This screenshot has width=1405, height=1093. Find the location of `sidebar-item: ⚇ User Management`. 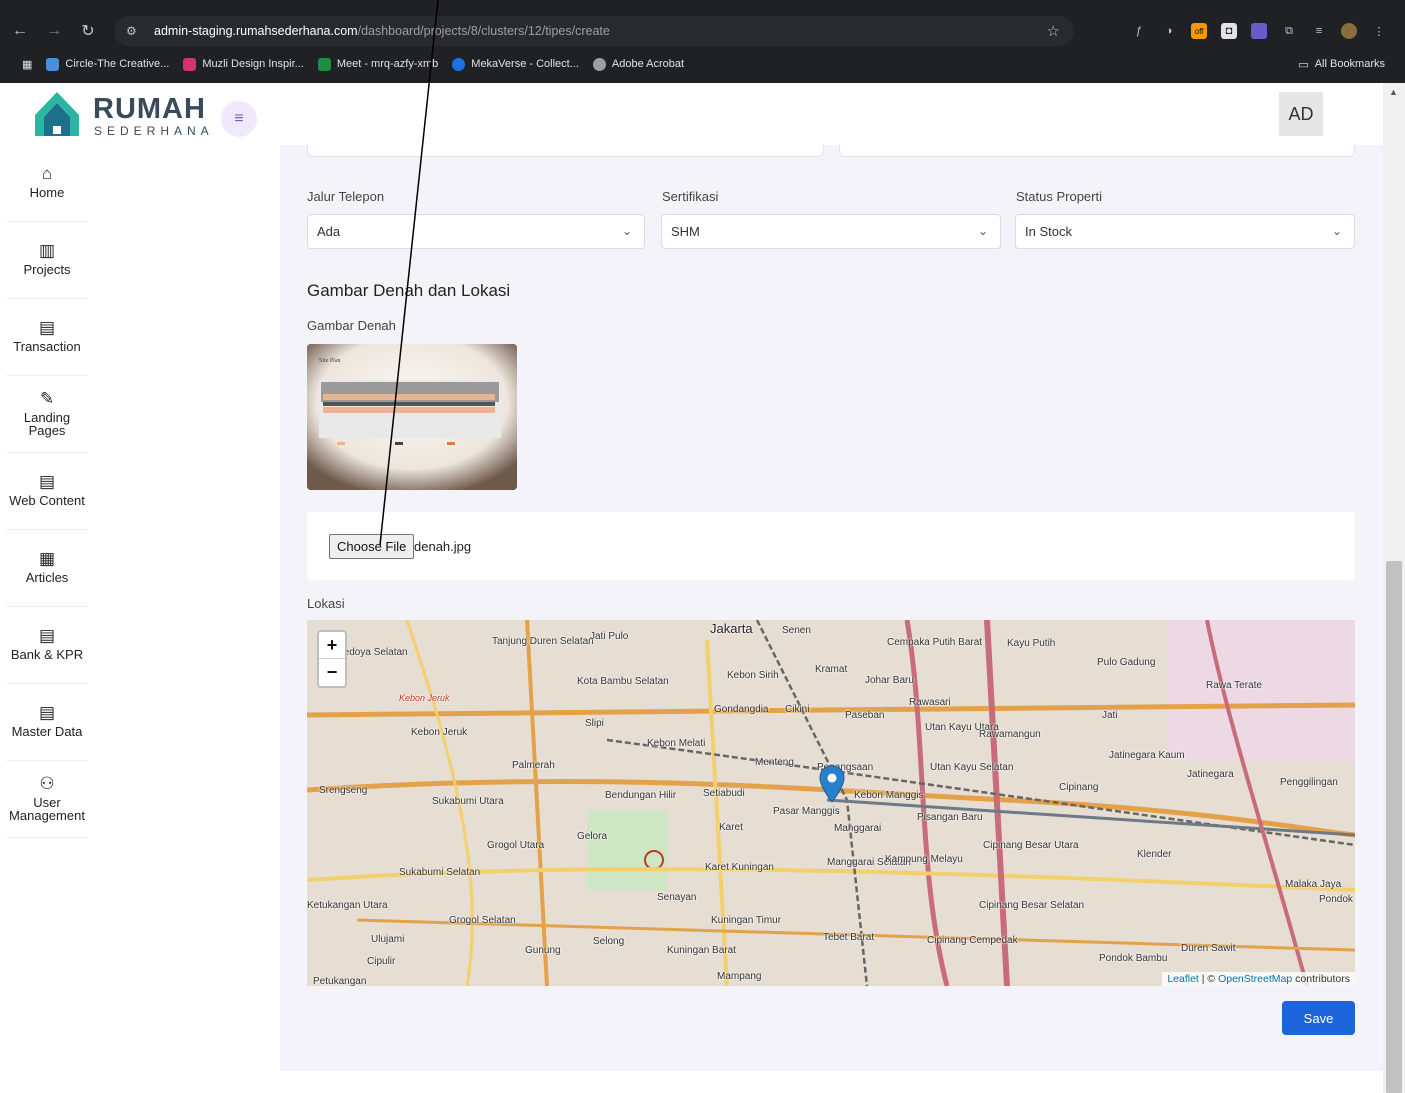

sidebar-item: ⚇ User Management is located at coordinates (47, 799).